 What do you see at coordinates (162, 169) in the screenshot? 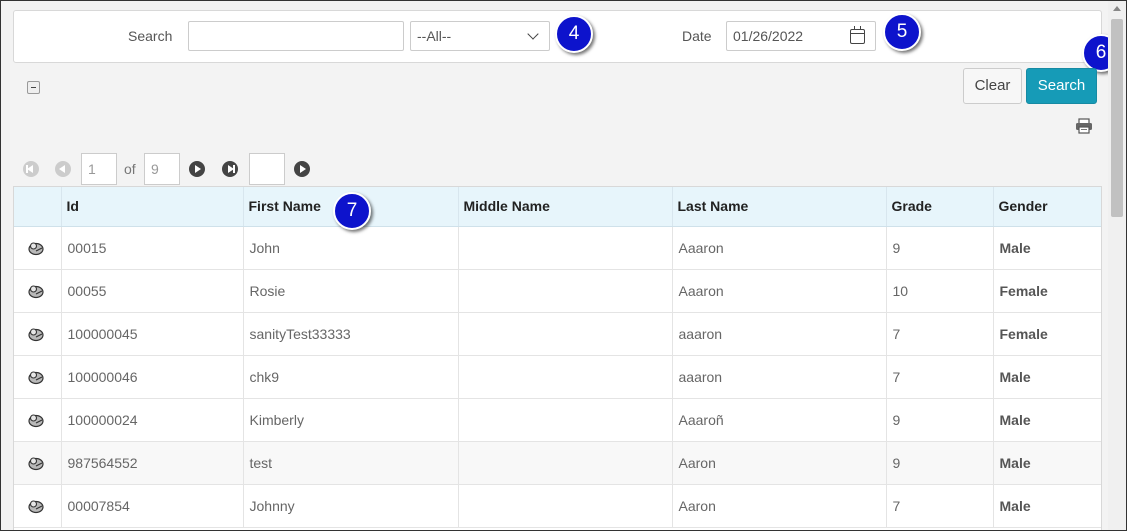
I see `page-total: 9` at bounding box center [162, 169].